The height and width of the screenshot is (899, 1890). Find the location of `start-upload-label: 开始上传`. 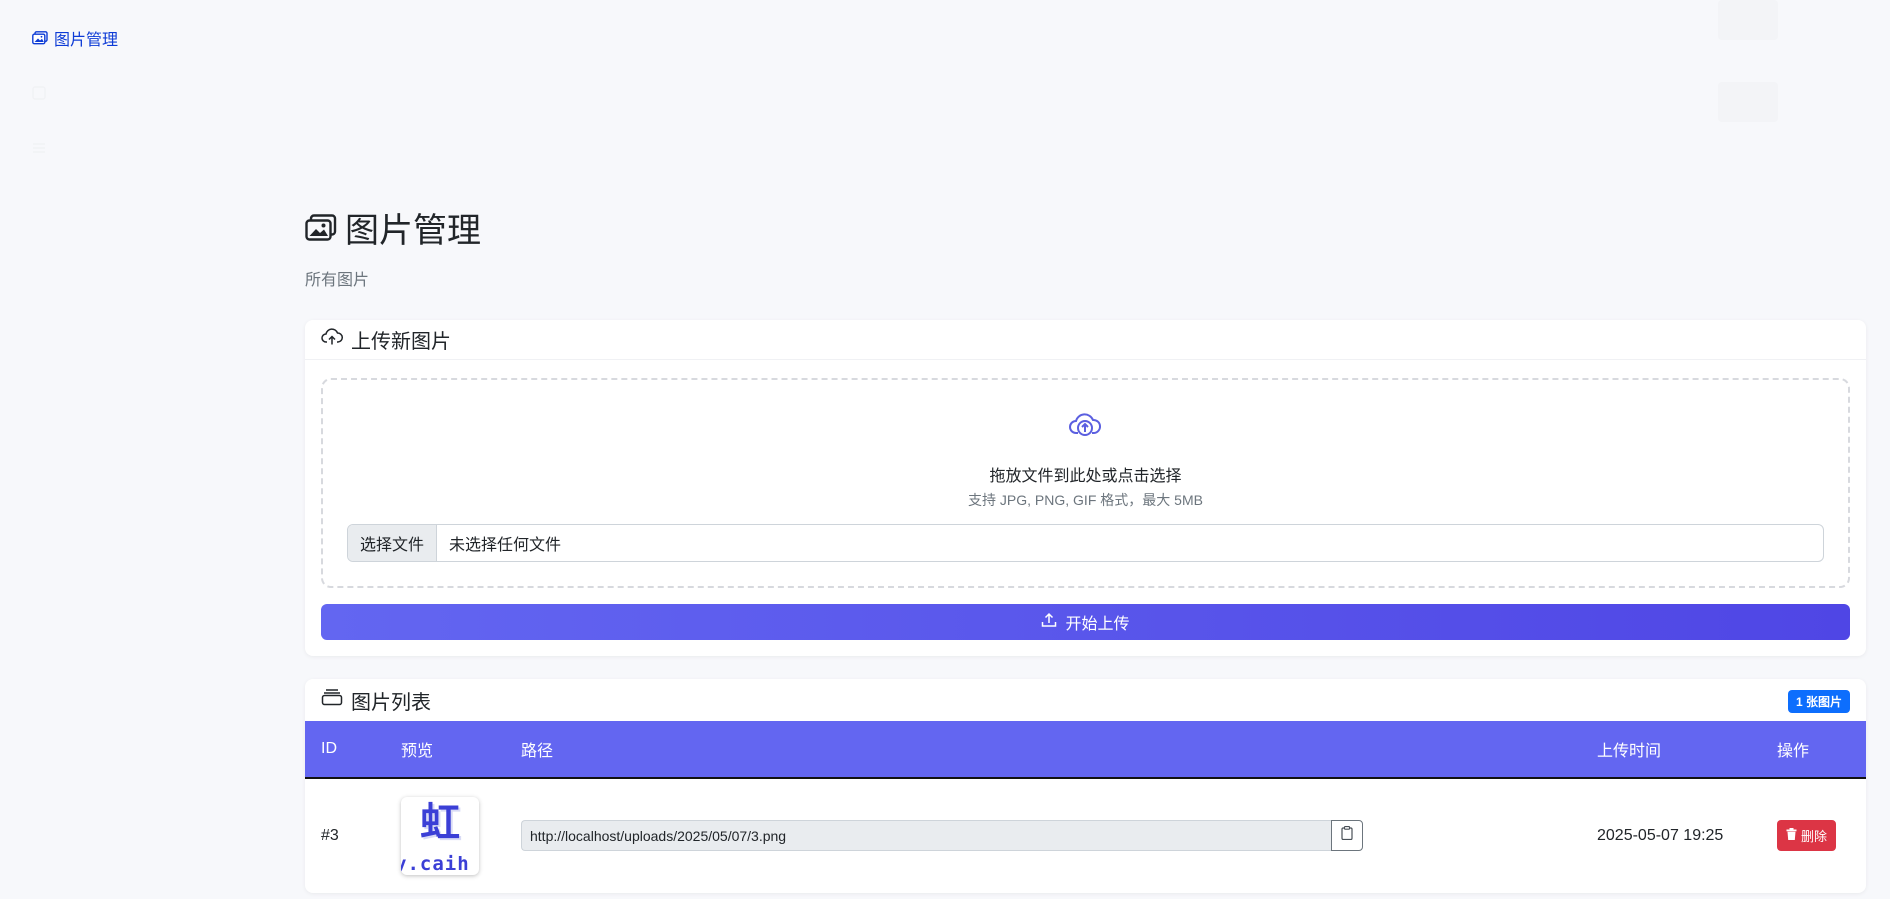

start-upload-label: 开始上传 is located at coordinates (1097, 624).